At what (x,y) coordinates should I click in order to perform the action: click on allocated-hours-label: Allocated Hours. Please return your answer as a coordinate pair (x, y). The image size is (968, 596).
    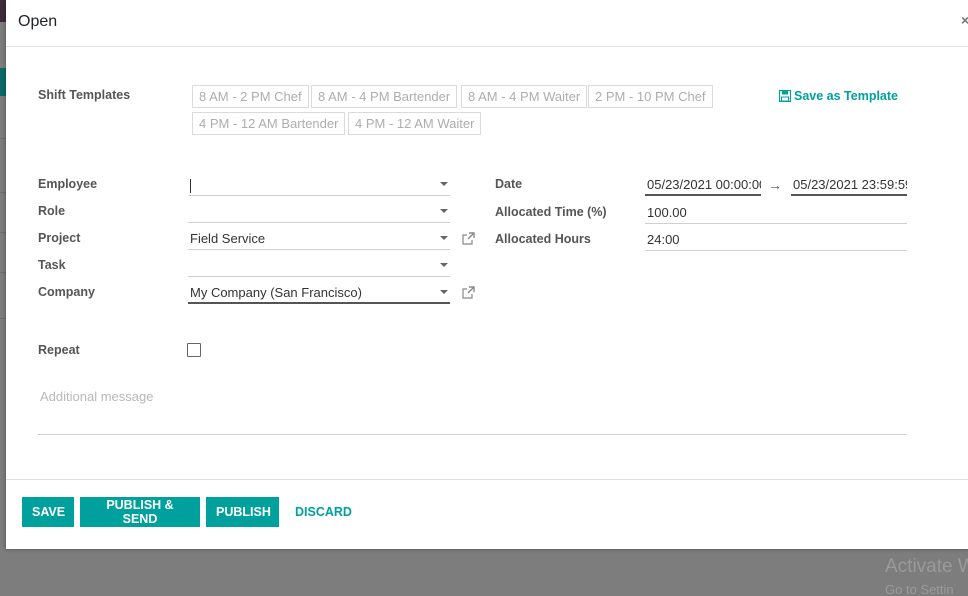
    Looking at the image, I should click on (543, 239).